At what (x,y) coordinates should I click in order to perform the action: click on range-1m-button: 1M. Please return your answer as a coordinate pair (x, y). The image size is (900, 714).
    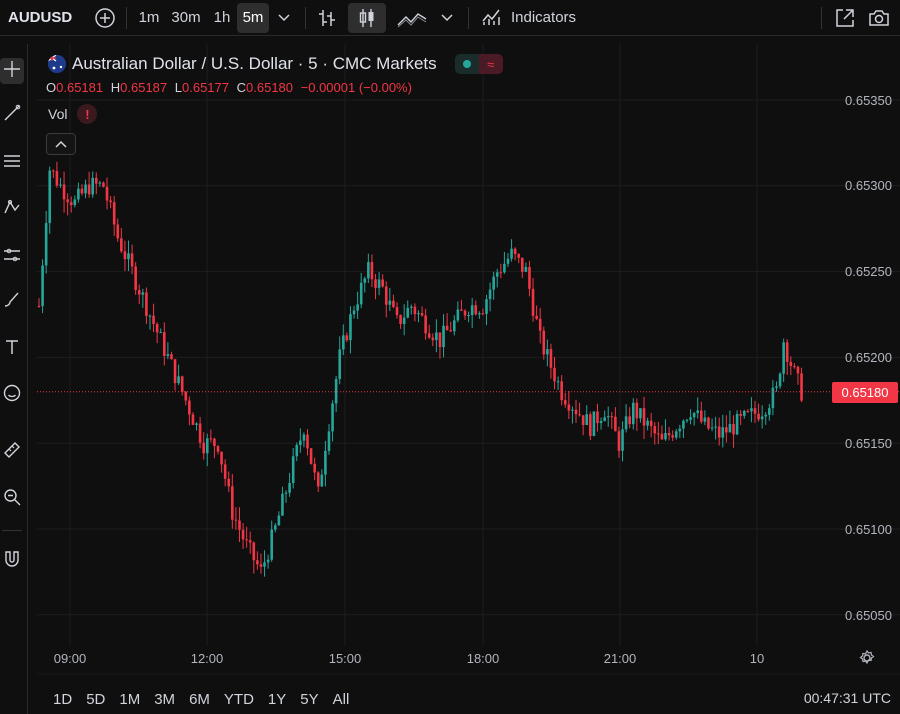
    Looking at the image, I should click on (129, 699).